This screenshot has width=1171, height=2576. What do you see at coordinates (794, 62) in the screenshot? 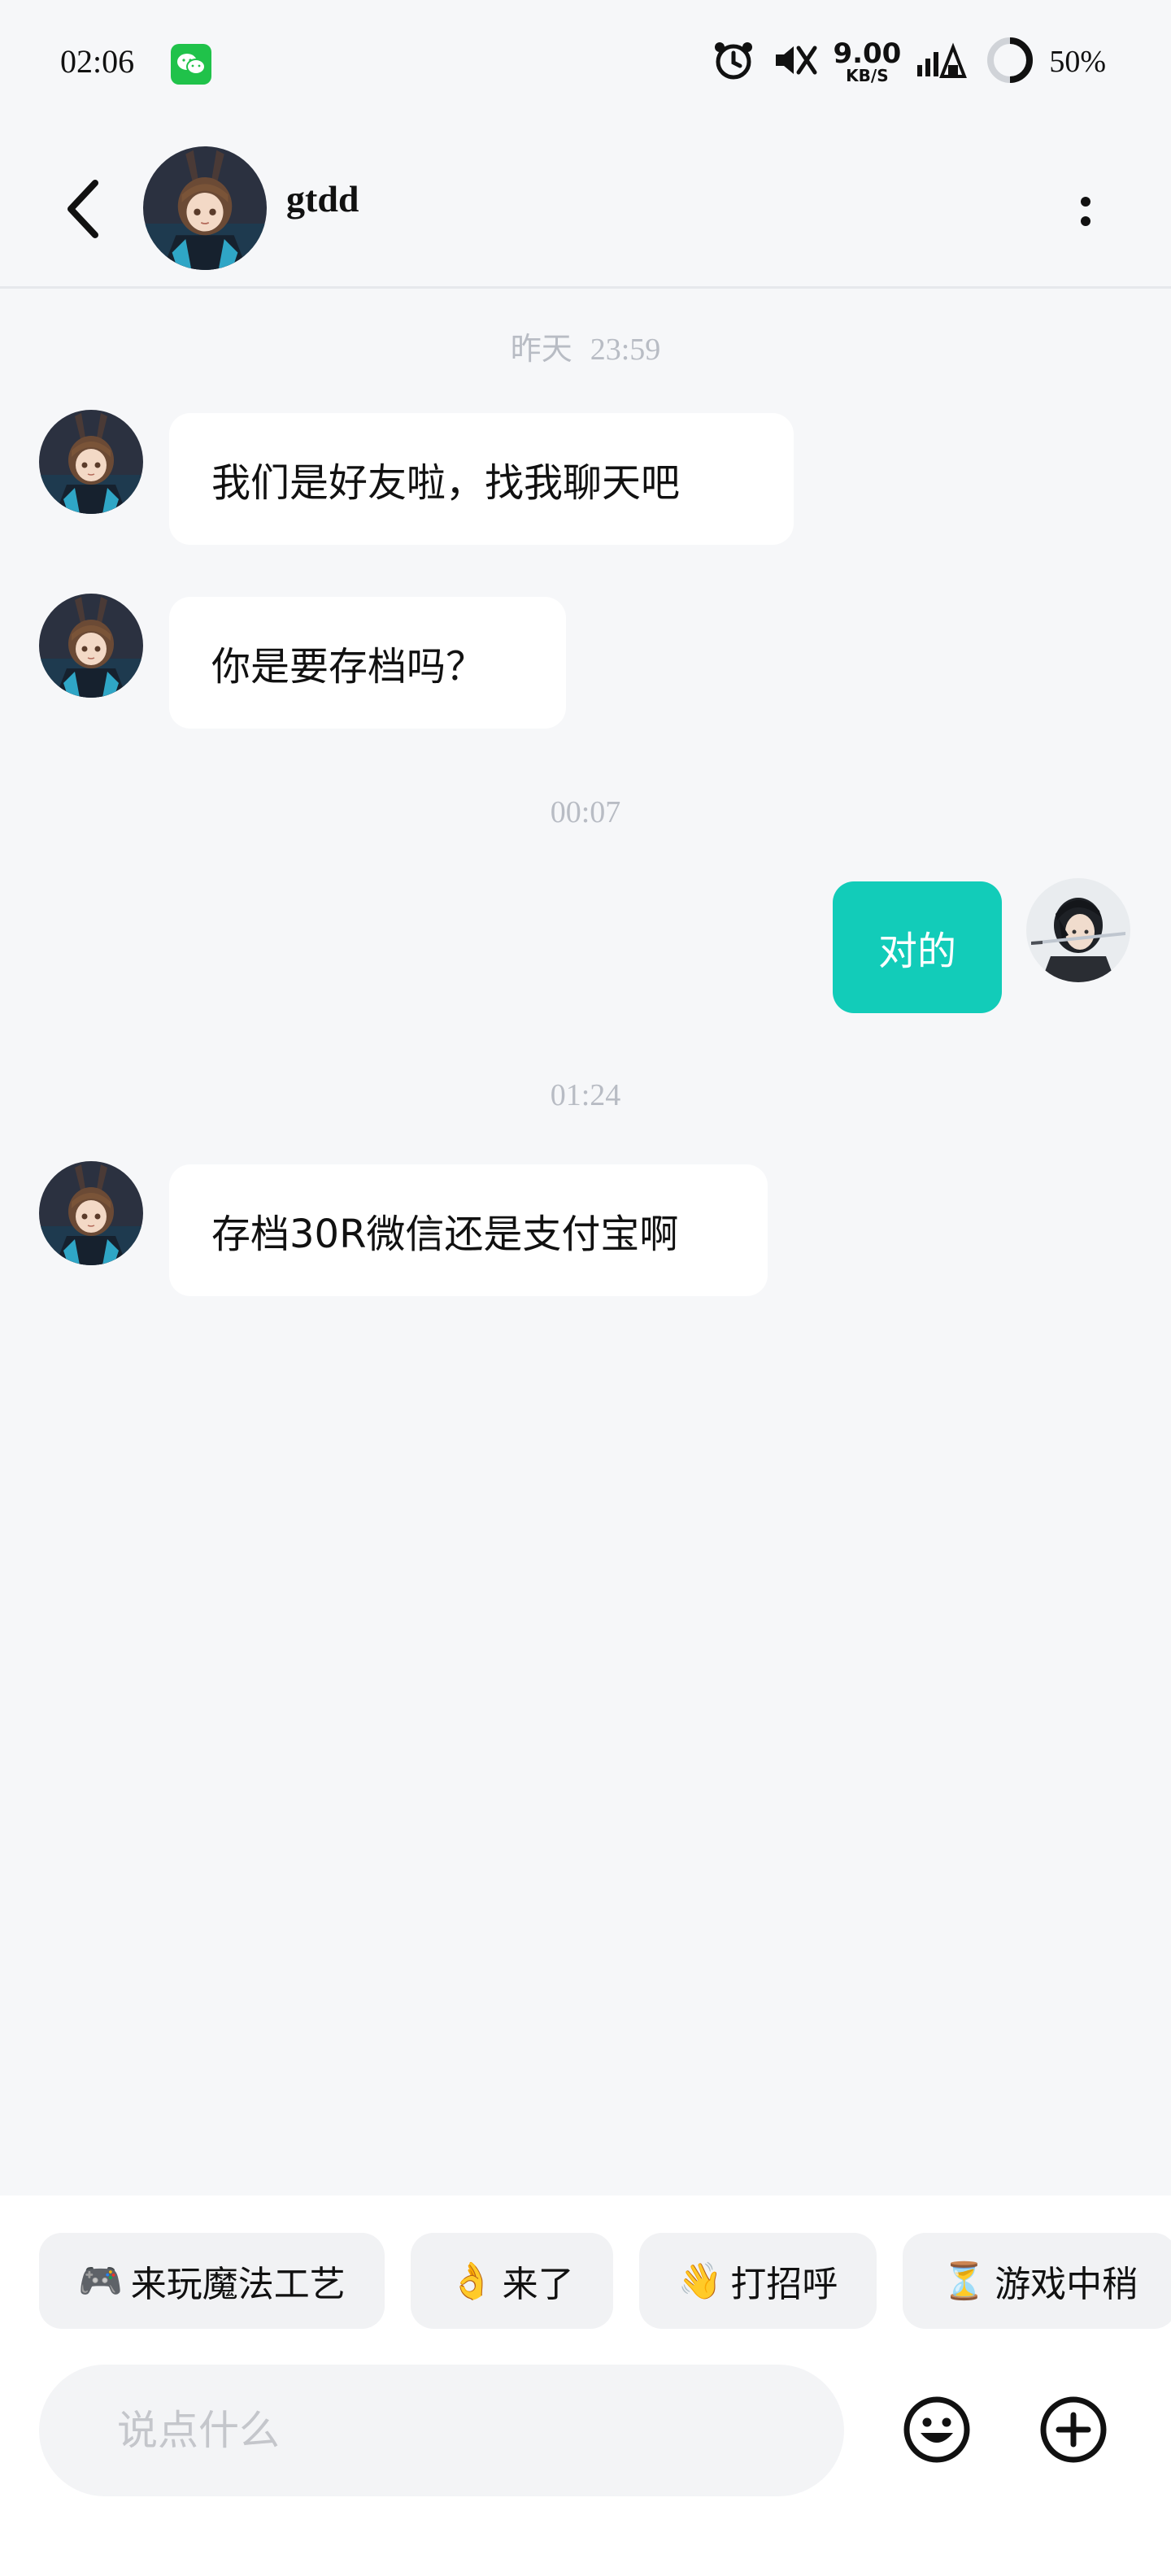
I see `mute-icon` at bounding box center [794, 62].